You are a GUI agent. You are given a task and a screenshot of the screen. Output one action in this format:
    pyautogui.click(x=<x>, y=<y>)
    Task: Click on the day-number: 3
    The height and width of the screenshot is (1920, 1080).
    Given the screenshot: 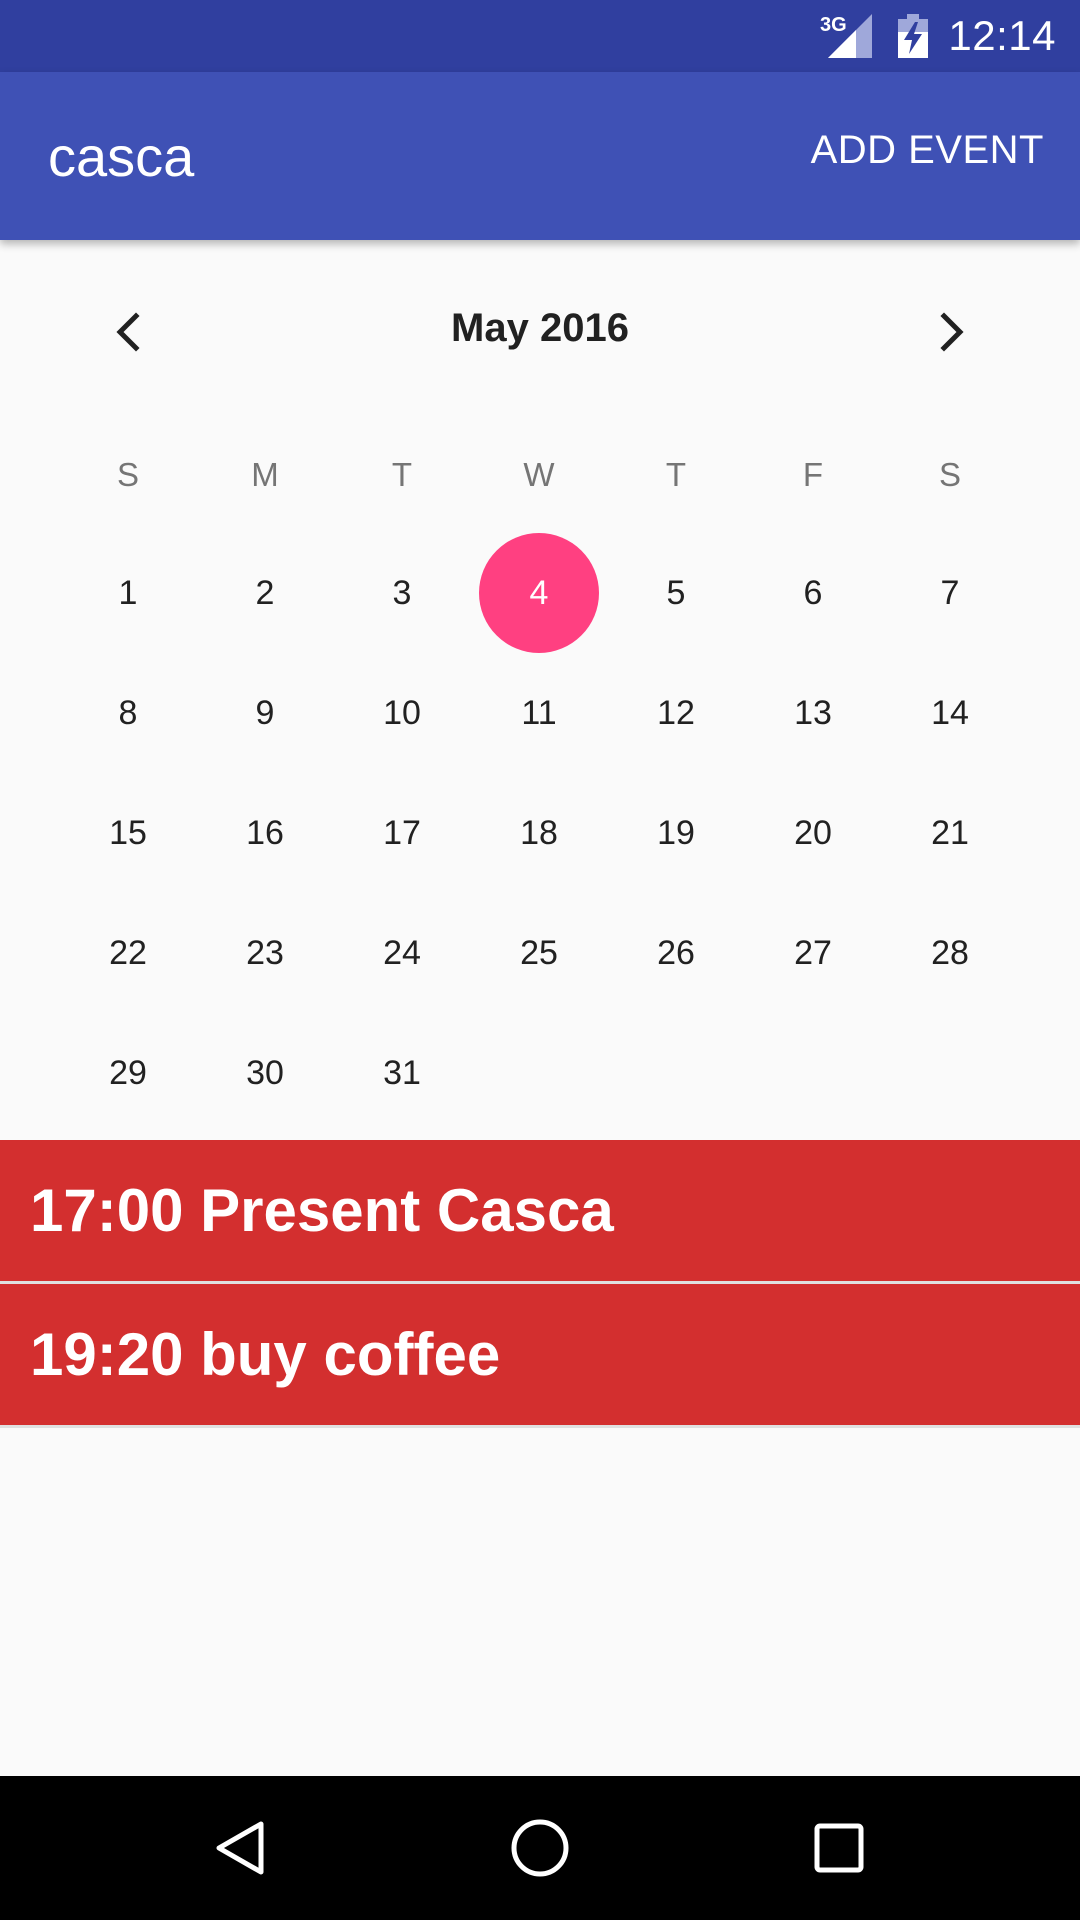 What is the action you would take?
    pyautogui.click(x=402, y=592)
    